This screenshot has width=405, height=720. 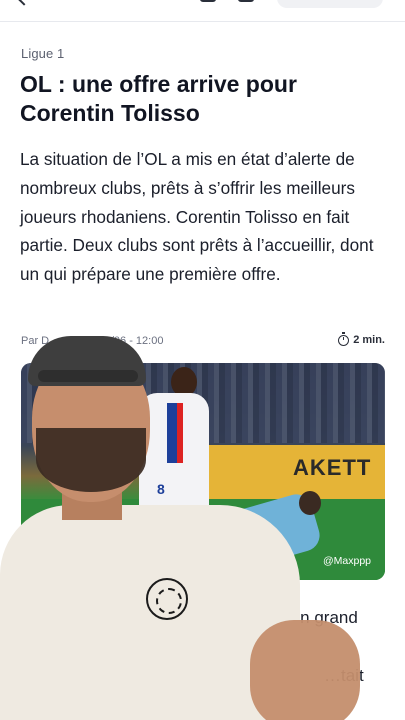 I want to click on stopwatch-icon, so click(x=344, y=338).